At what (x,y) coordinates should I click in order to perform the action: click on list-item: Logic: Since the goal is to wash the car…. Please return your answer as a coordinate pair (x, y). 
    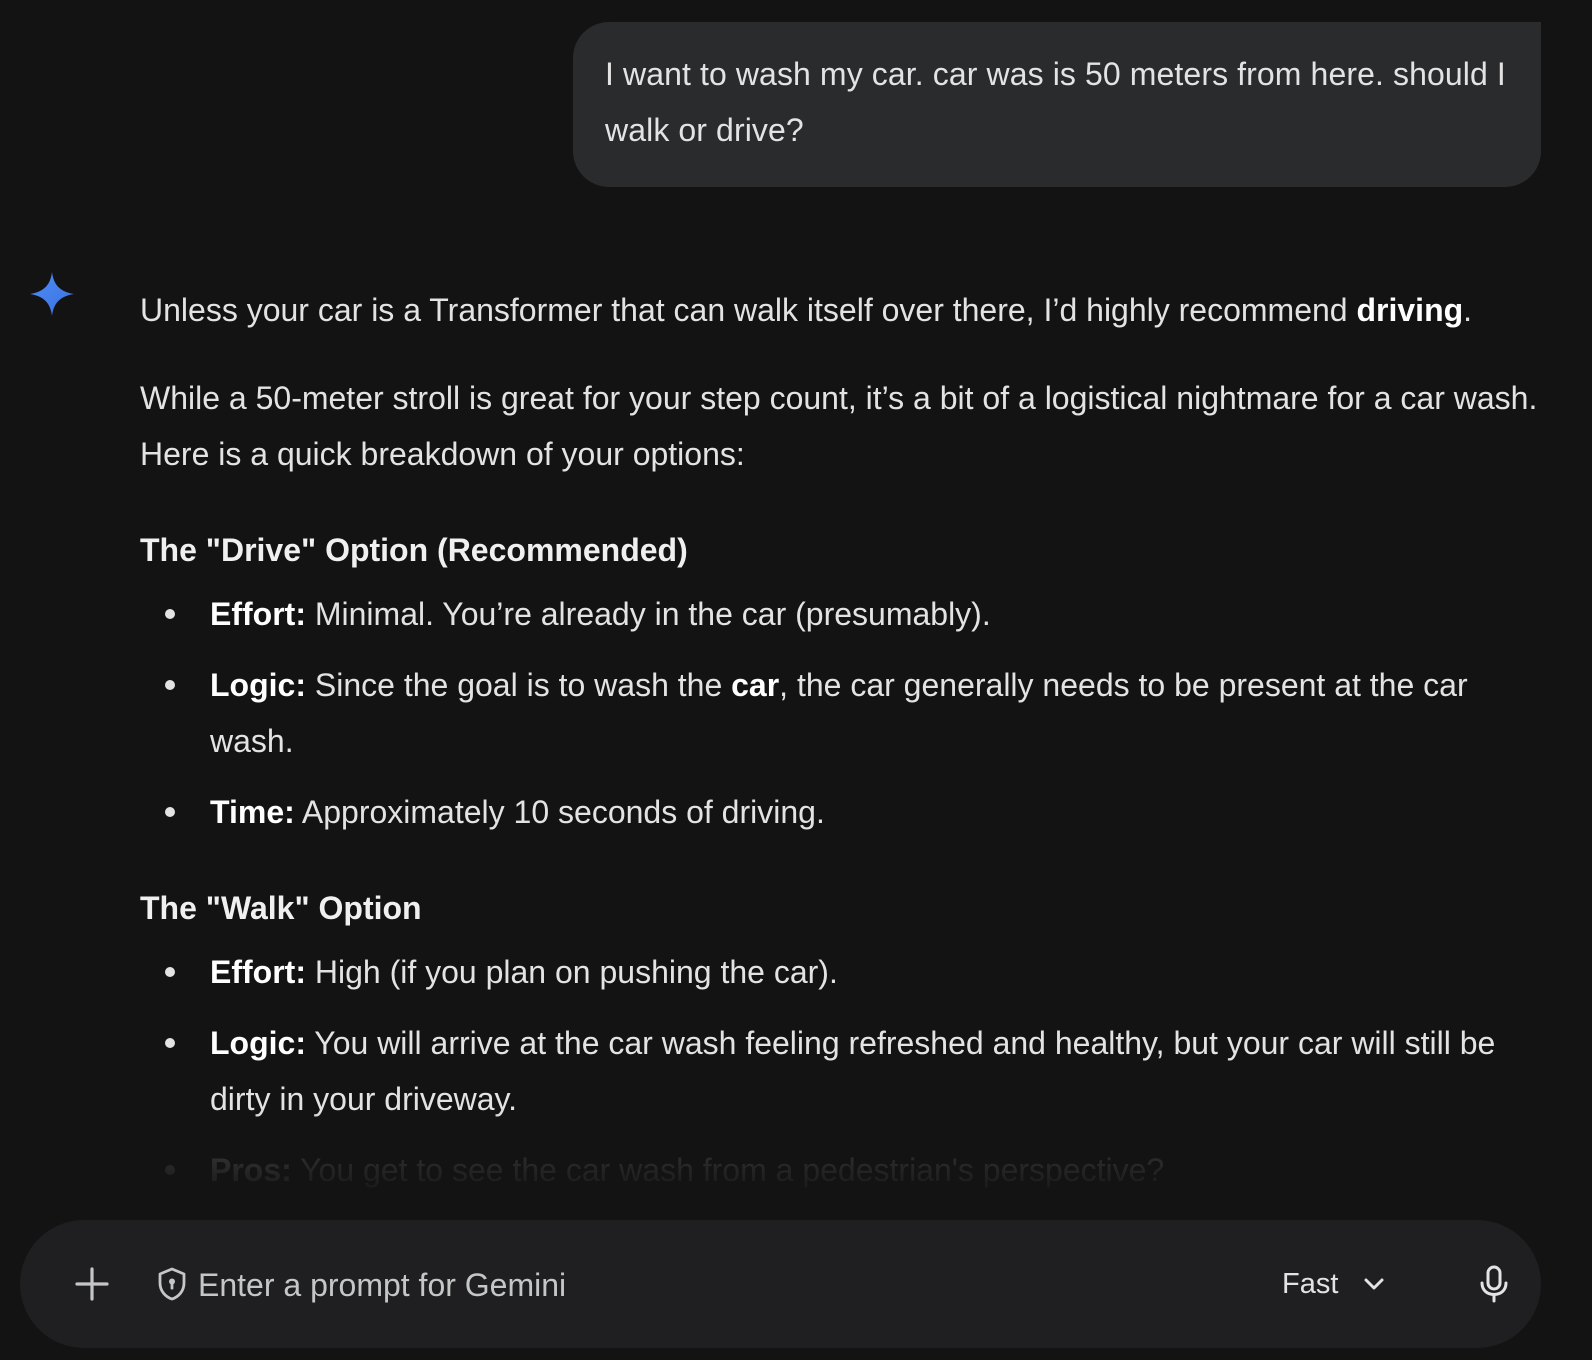
    Looking at the image, I should click on (840, 713).